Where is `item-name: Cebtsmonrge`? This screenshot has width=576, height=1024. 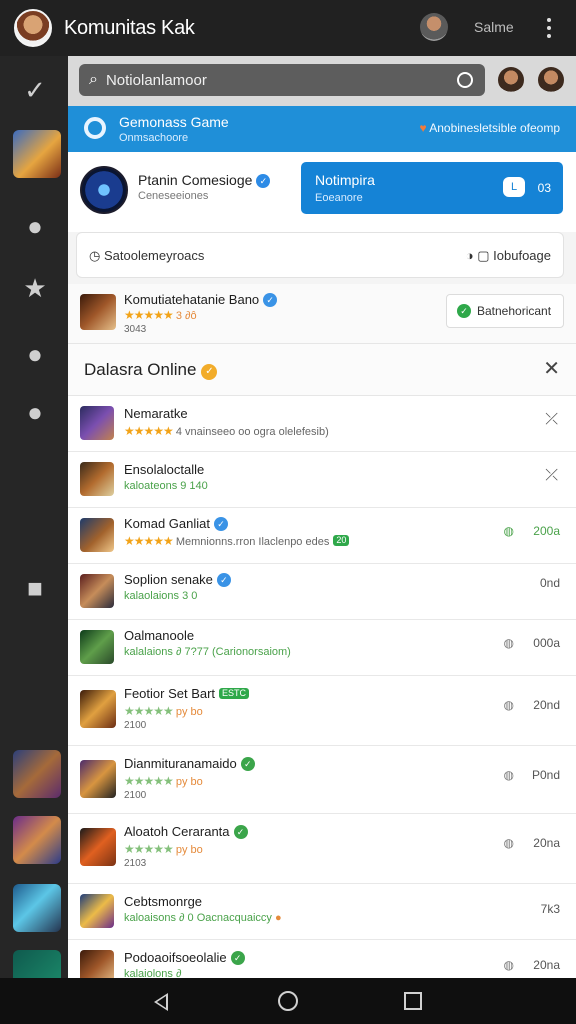 item-name: Cebtsmonrge is located at coordinates (163, 901).